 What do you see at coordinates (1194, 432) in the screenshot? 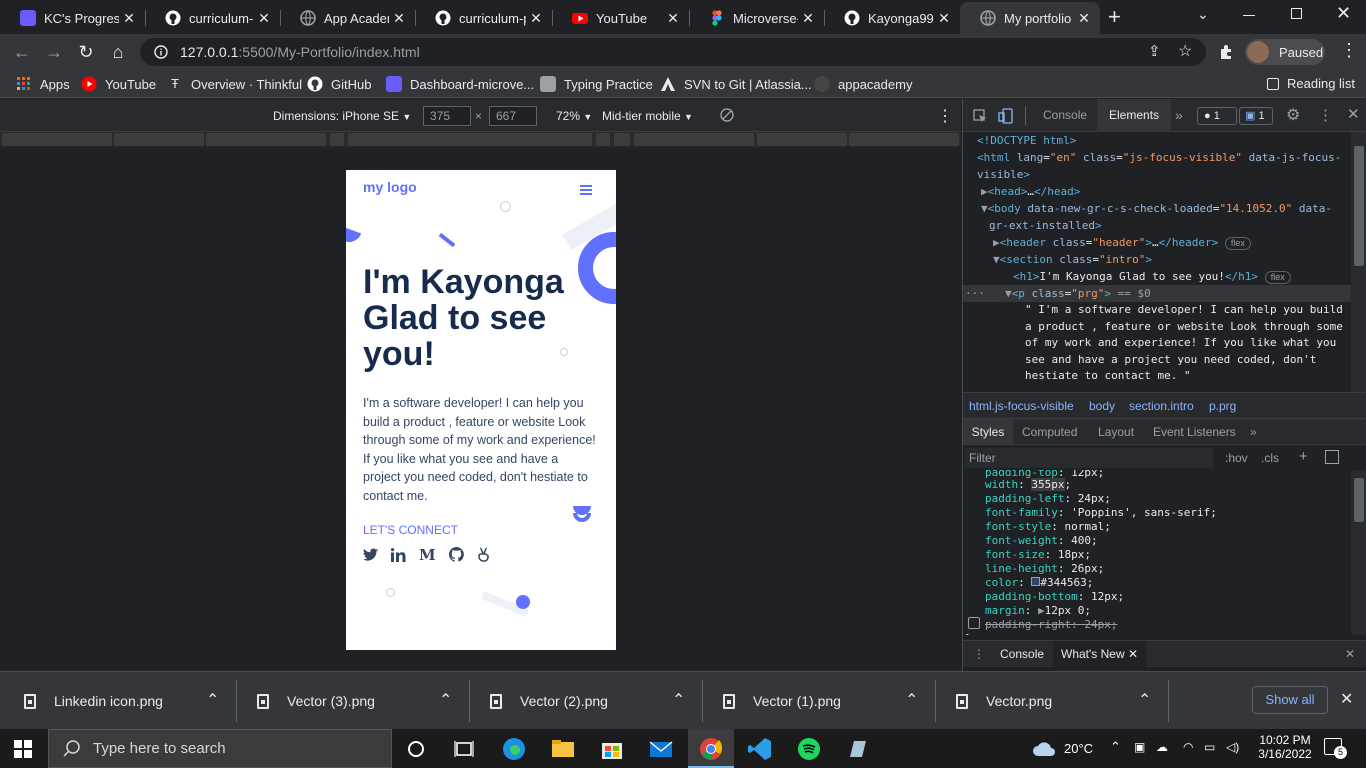
I see `tab-event-listeners: Event Listeners` at bounding box center [1194, 432].